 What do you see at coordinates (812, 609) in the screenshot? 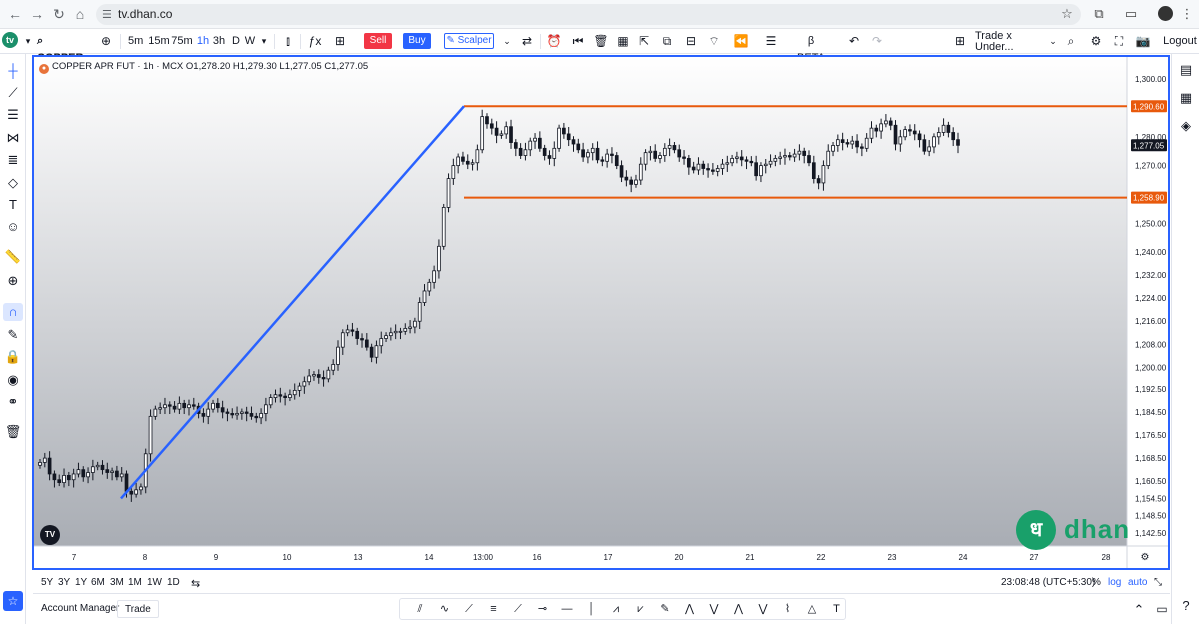
I see `triangle-icon: △` at bounding box center [812, 609].